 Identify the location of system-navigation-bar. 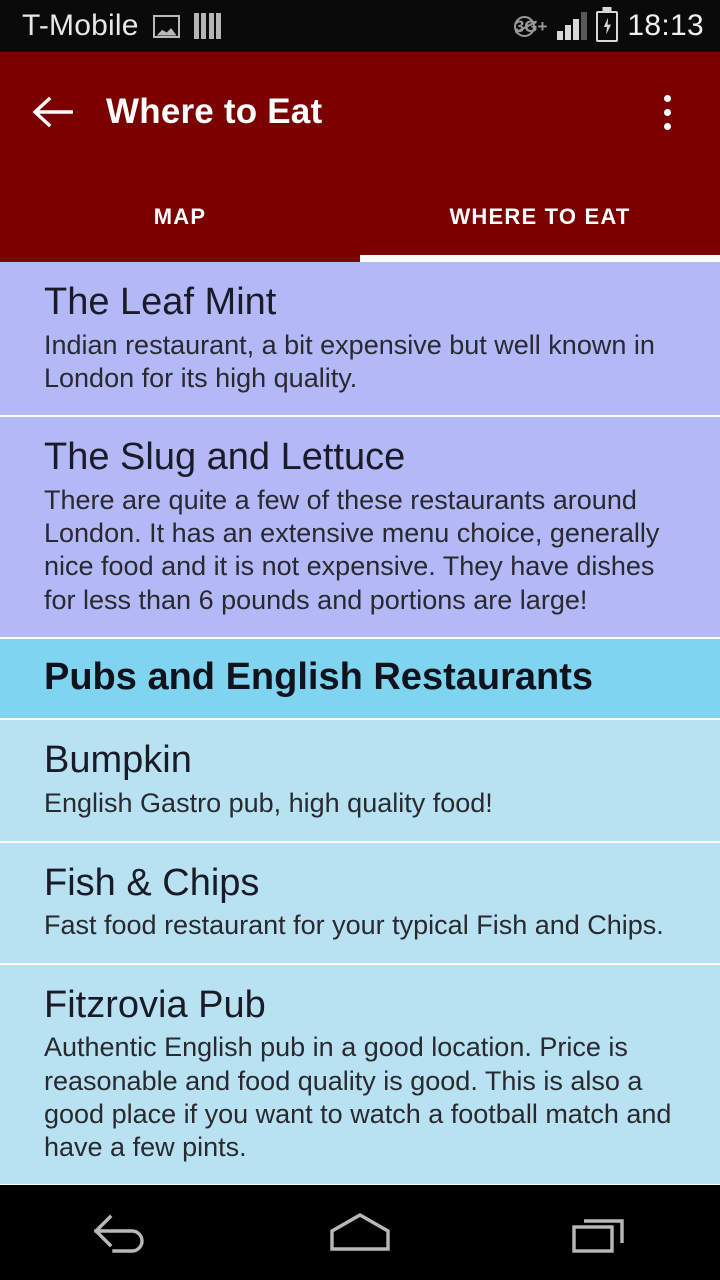
(360, 1232).